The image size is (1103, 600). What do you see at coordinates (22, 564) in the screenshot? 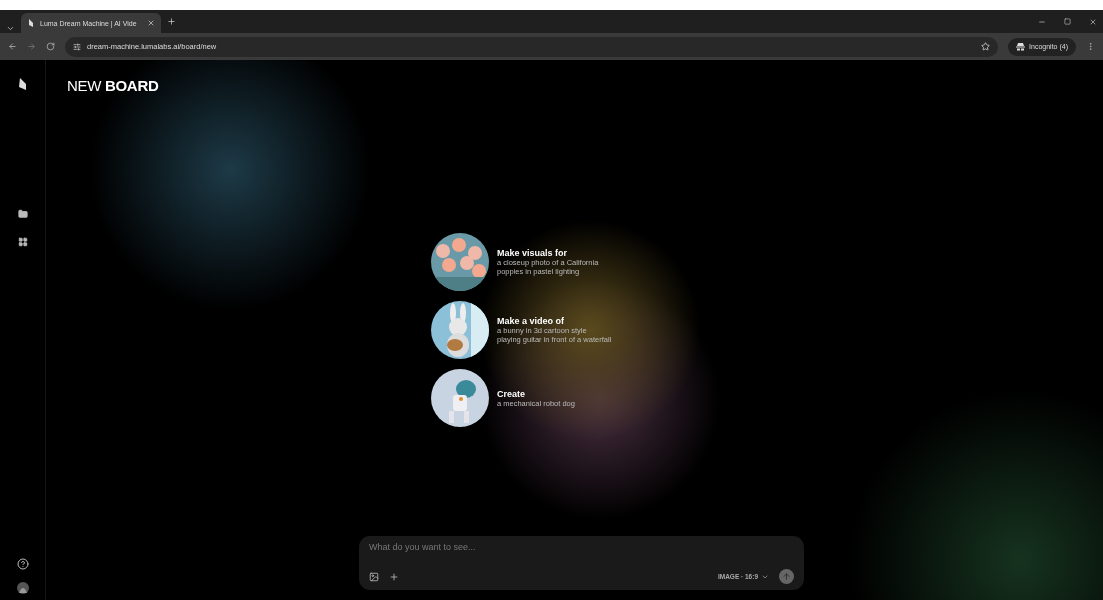
I see `help-icon` at bounding box center [22, 564].